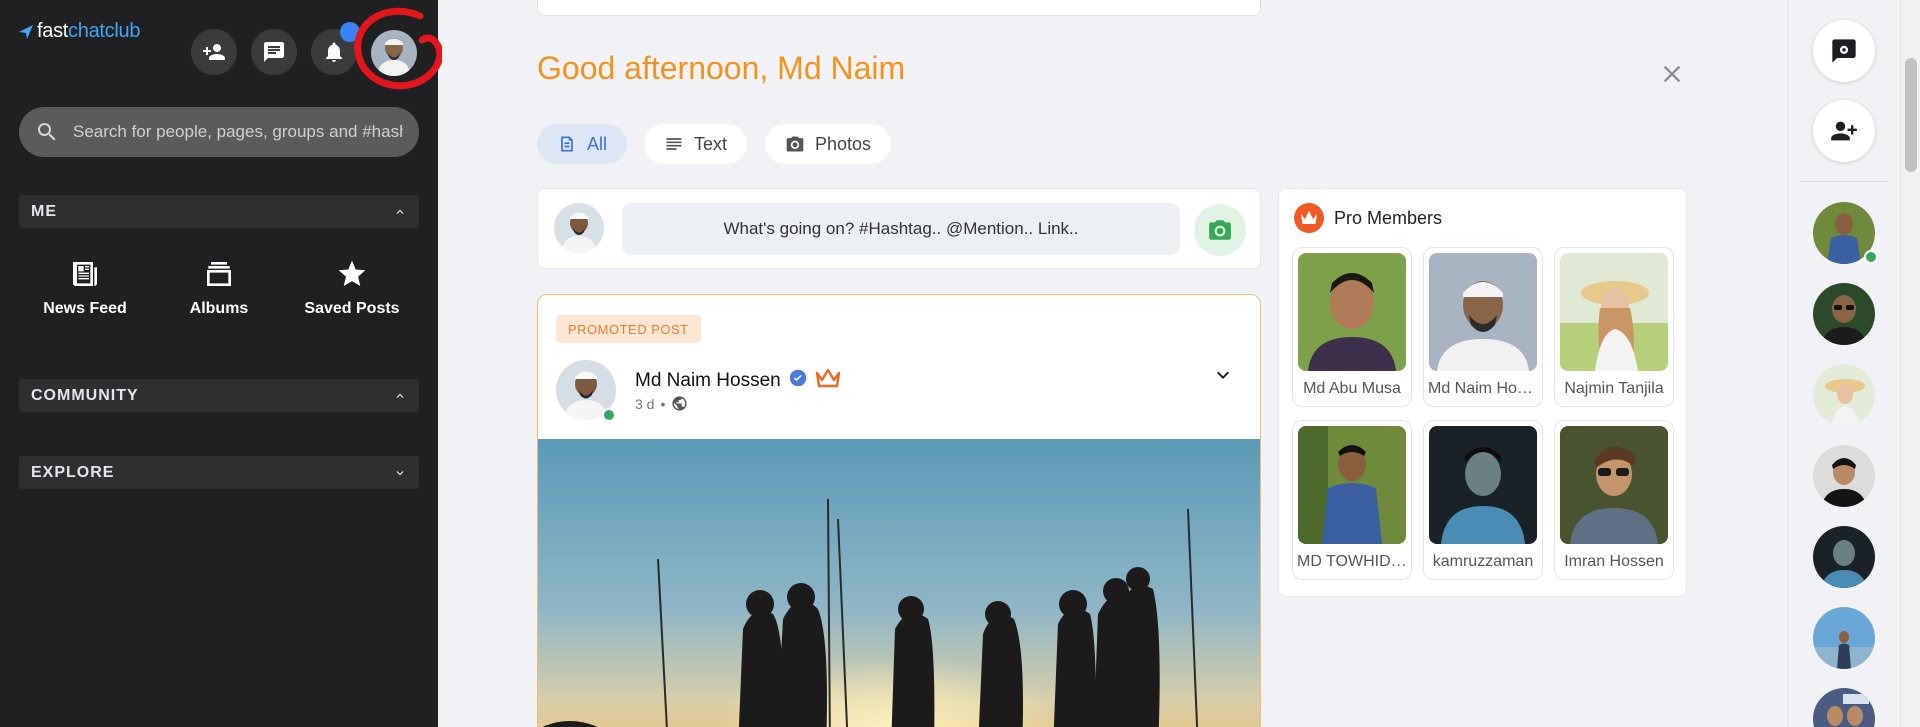 This screenshot has height=727, width=1920. I want to click on section-explore-header: EXPLORE, so click(219, 472).